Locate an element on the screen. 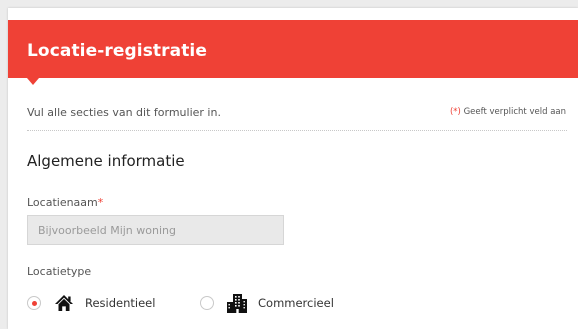 The width and height of the screenshot is (578, 329). radio-option-residential: Residentieel is located at coordinates (91, 303).